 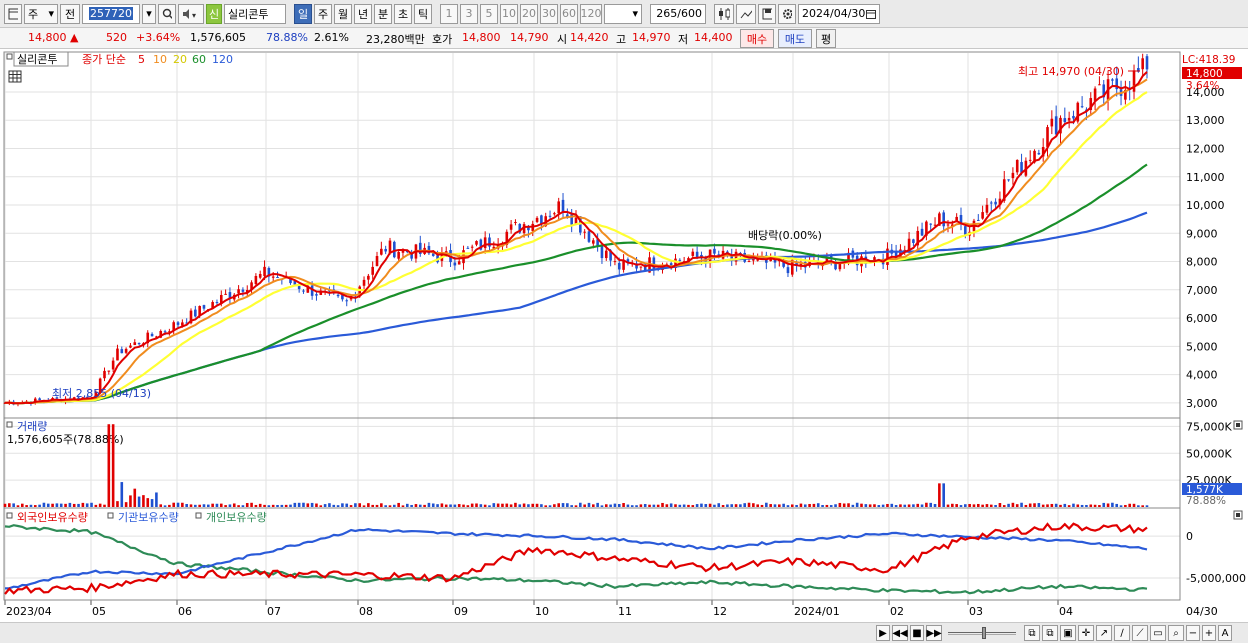 I want to click on interval-20: 20, so click(x=529, y=13).